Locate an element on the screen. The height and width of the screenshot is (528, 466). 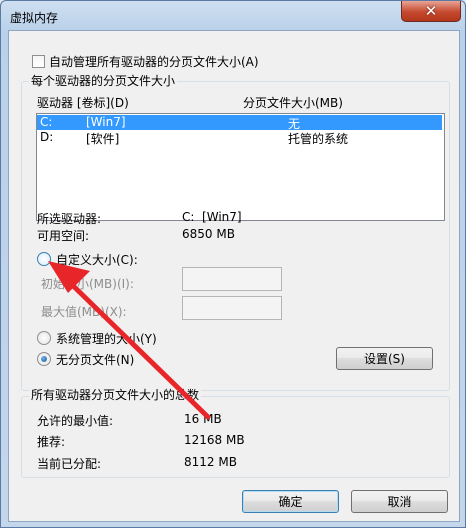
free-space-value: 6850 MB is located at coordinates (208, 234).